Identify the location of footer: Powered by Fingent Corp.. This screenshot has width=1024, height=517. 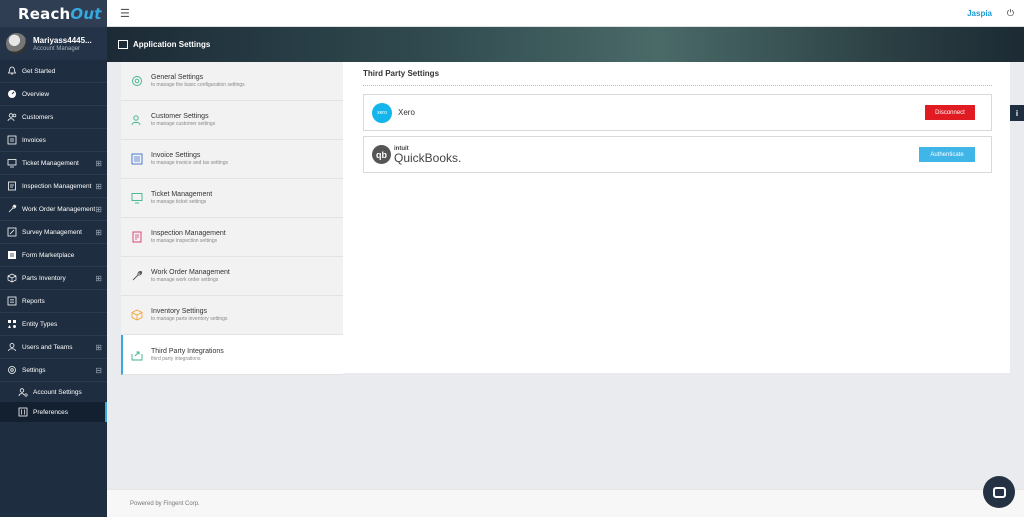
(565, 503).